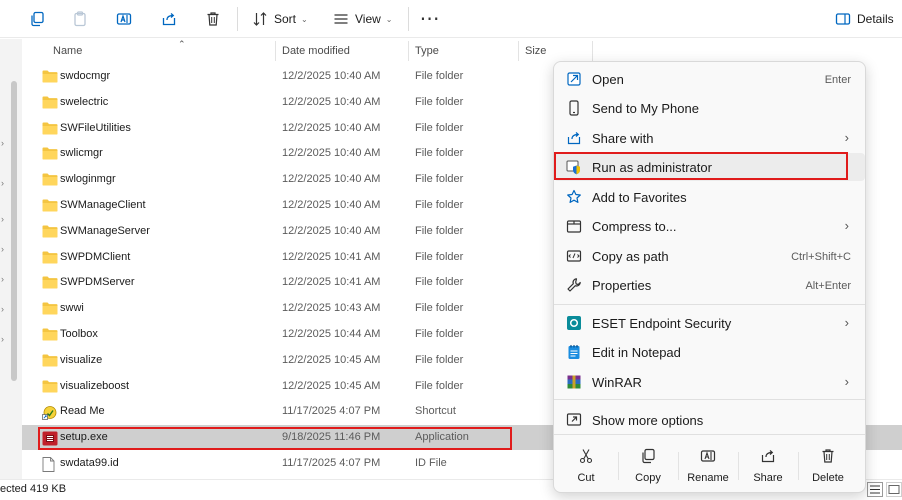  Describe the element at coordinates (709, 382) in the screenshot. I see `menu-item-winrar: WinRAR ›` at that location.